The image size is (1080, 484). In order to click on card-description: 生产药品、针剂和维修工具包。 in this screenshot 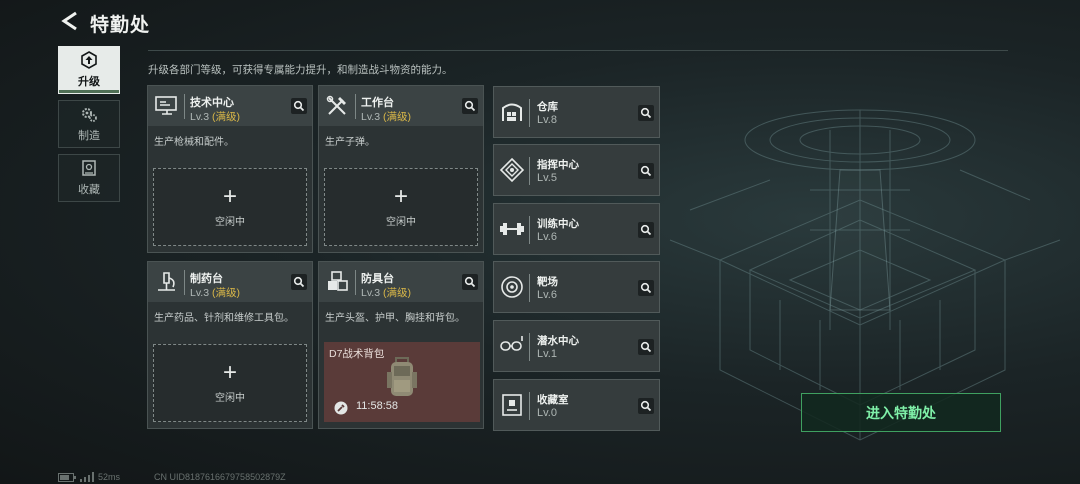, I will do `click(224, 318)`.